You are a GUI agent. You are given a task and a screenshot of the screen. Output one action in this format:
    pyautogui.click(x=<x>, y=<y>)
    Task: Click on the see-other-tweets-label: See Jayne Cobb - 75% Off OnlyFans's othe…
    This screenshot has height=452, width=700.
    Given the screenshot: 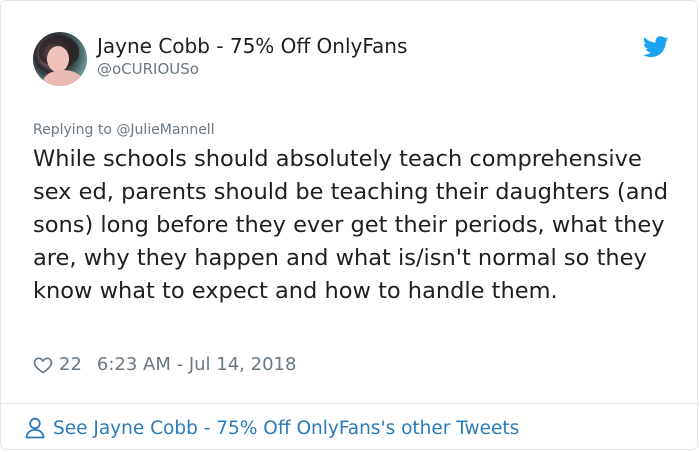 What is the action you would take?
    pyautogui.click(x=286, y=428)
    